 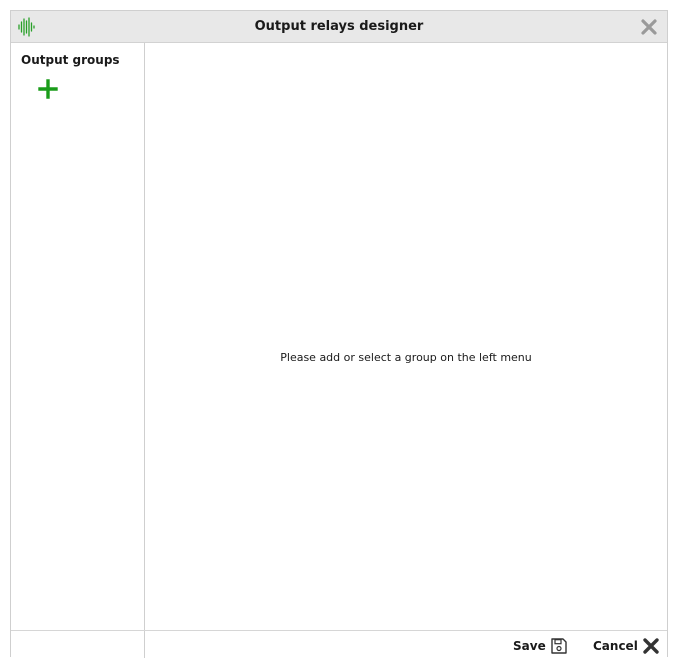 What do you see at coordinates (615, 646) in the screenshot?
I see `cancel-label: Cancel` at bounding box center [615, 646].